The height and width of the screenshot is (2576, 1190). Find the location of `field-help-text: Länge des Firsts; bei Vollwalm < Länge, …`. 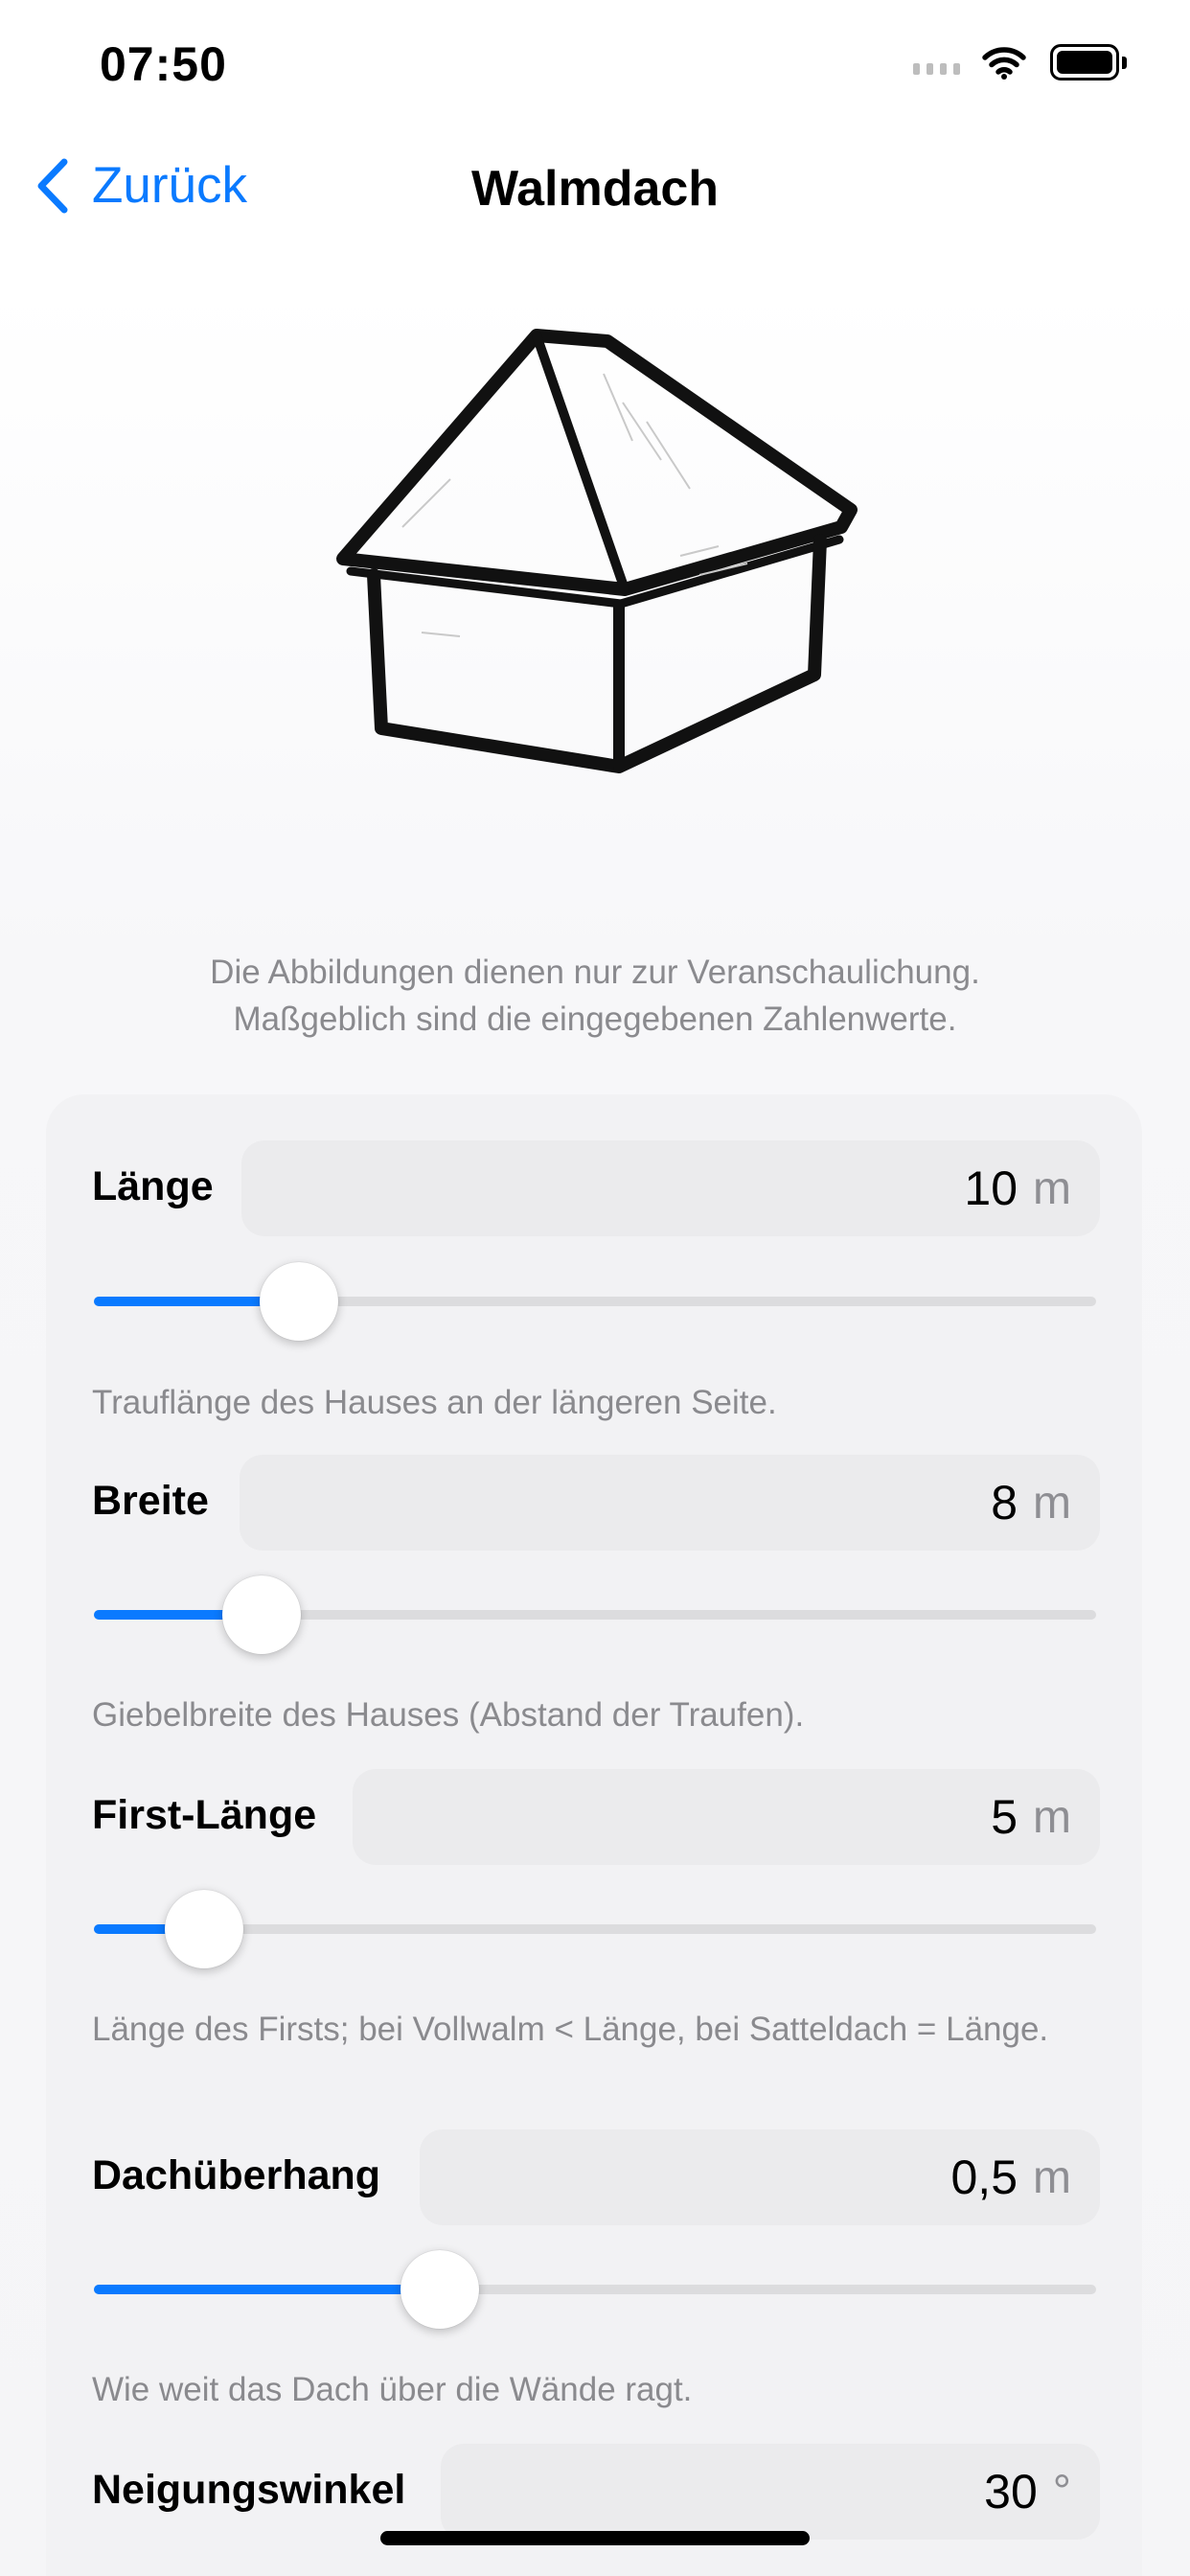

field-help-text: Länge des Firsts; bei Vollwalm < Länge, … is located at coordinates (571, 2029).